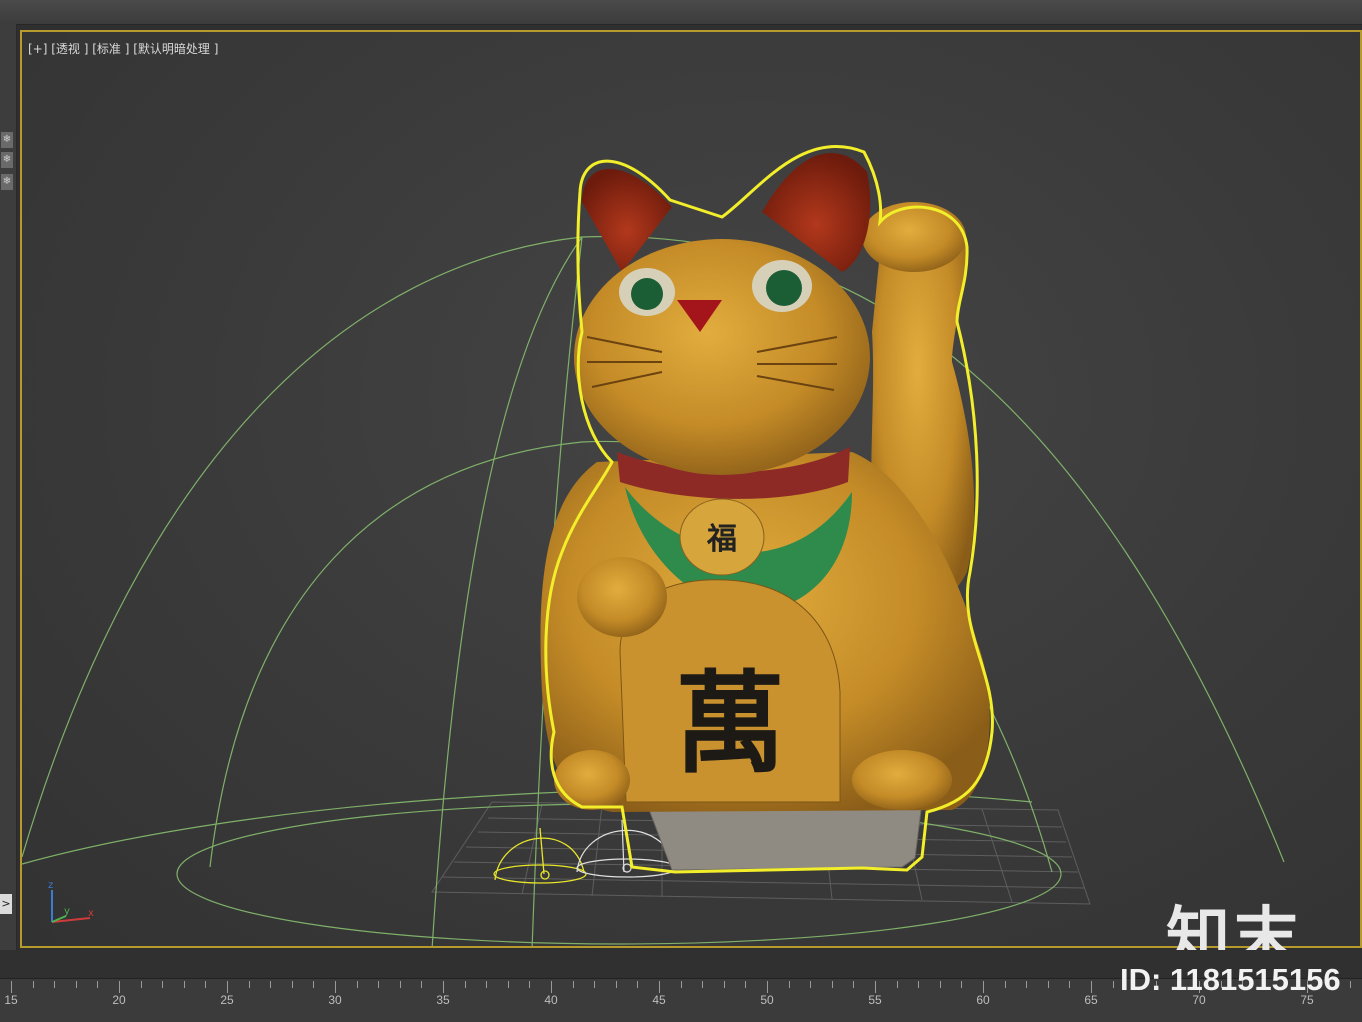 The height and width of the screenshot is (1022, 1362). What do you see at coordinates (227, 1000) in the screenshot?
I see `time-tick-label: 25` at bounding box center [227, 1000].